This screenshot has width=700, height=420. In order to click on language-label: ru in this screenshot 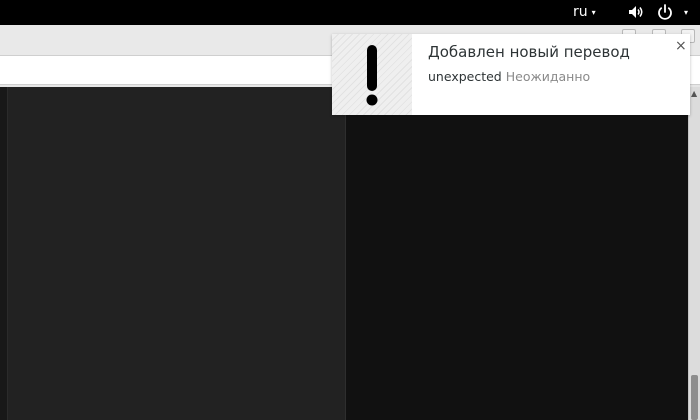, I will do `click(580, 12)`.